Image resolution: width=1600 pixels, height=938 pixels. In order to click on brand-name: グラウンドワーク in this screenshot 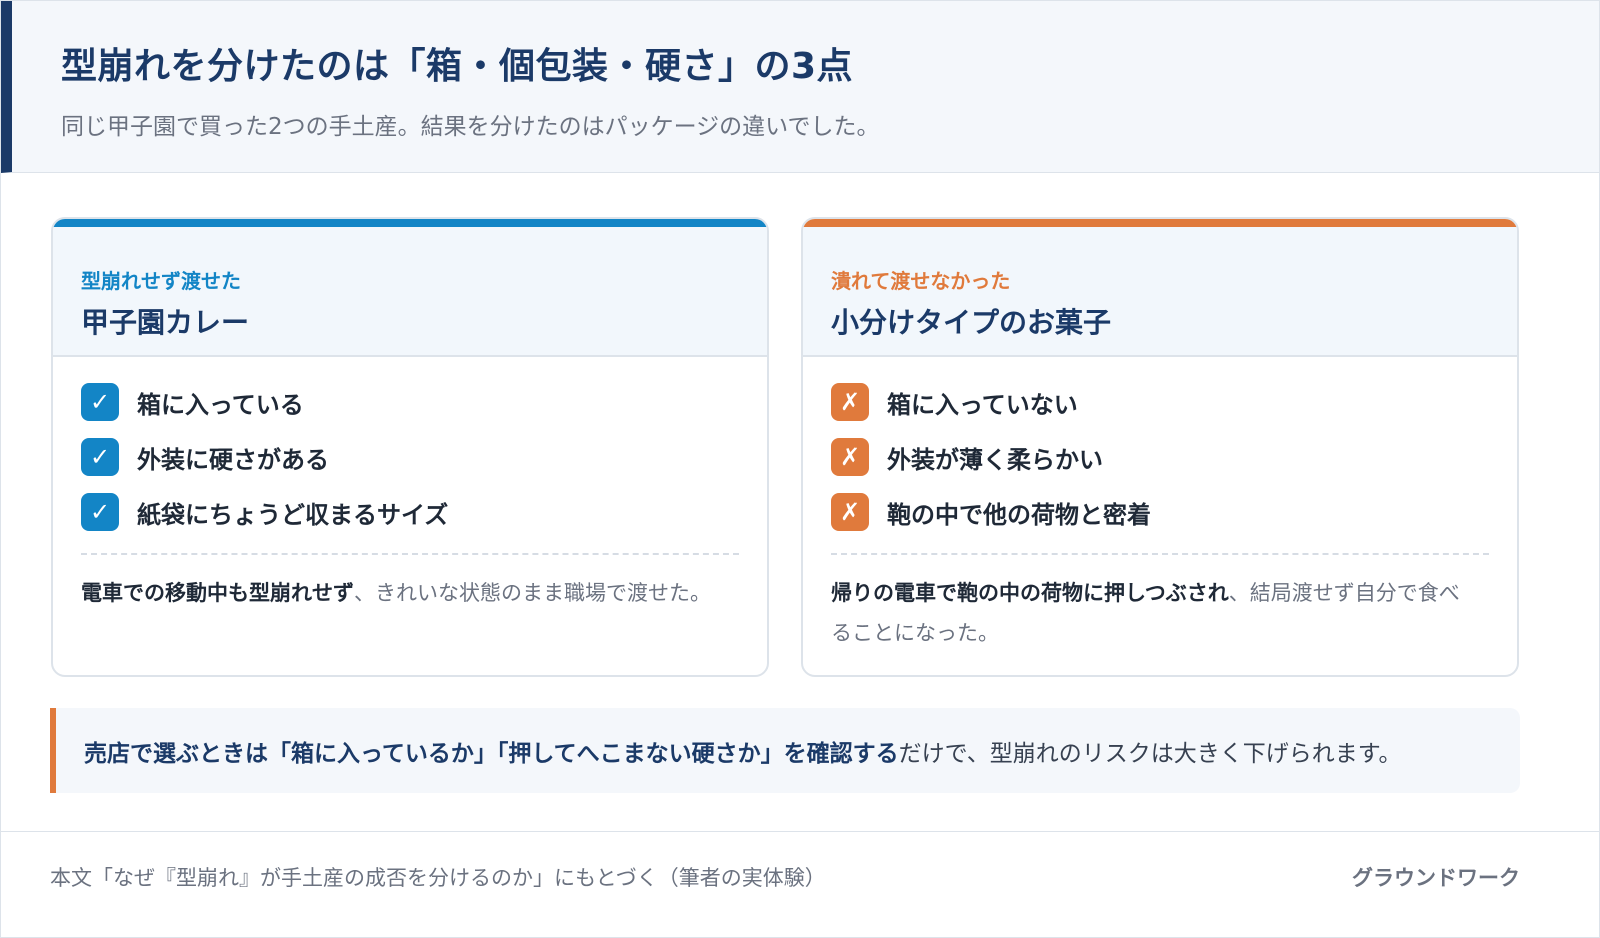, I will do `click(1436, 878)`.